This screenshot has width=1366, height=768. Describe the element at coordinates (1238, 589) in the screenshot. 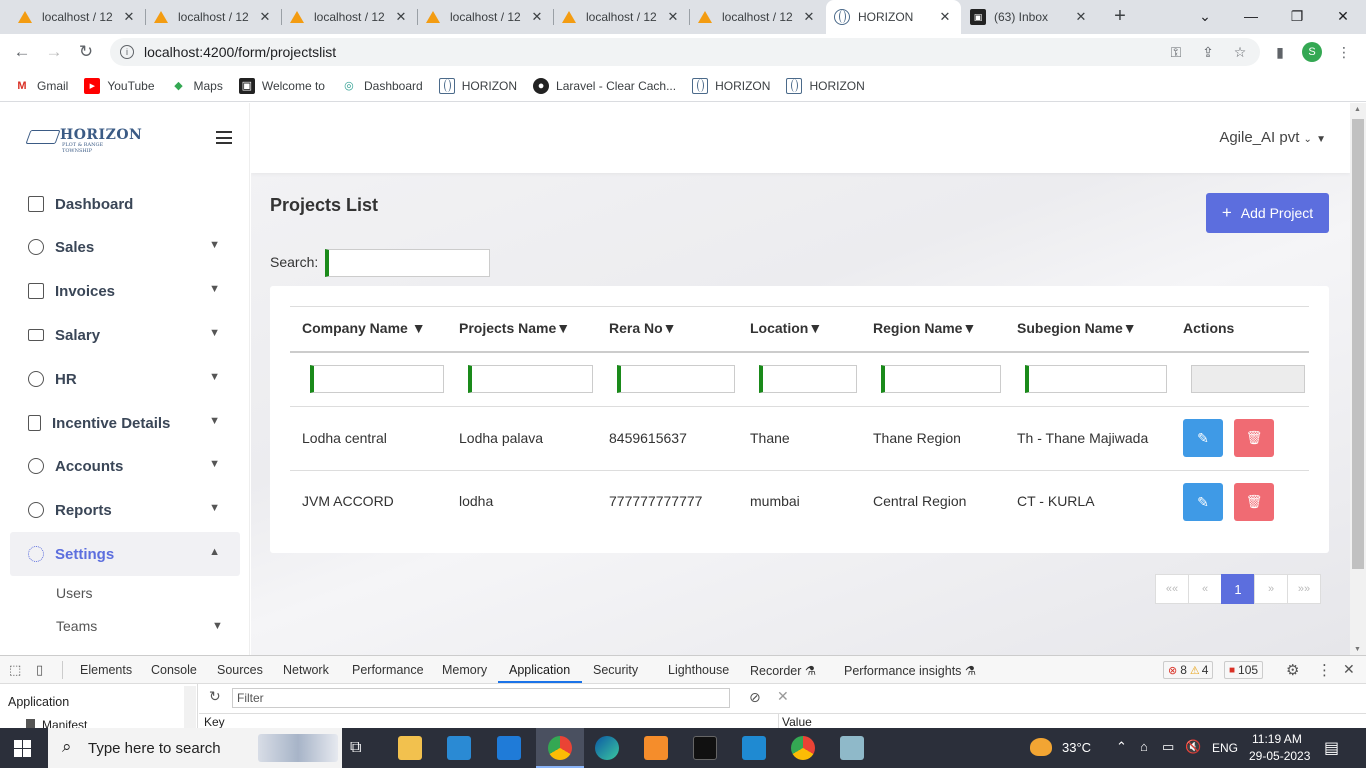

I see `pagination-current-page: 1` at that location.